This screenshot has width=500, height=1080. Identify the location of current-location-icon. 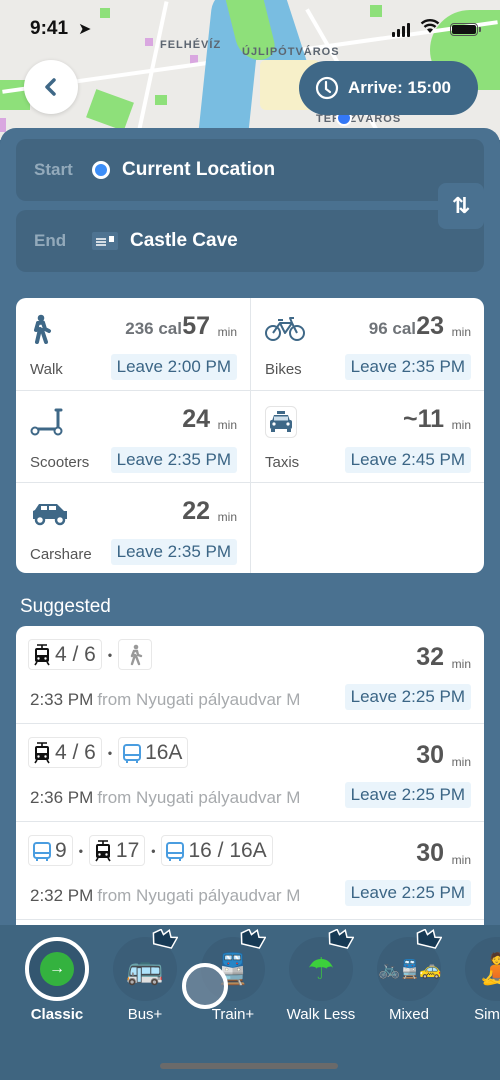
(101, 170).